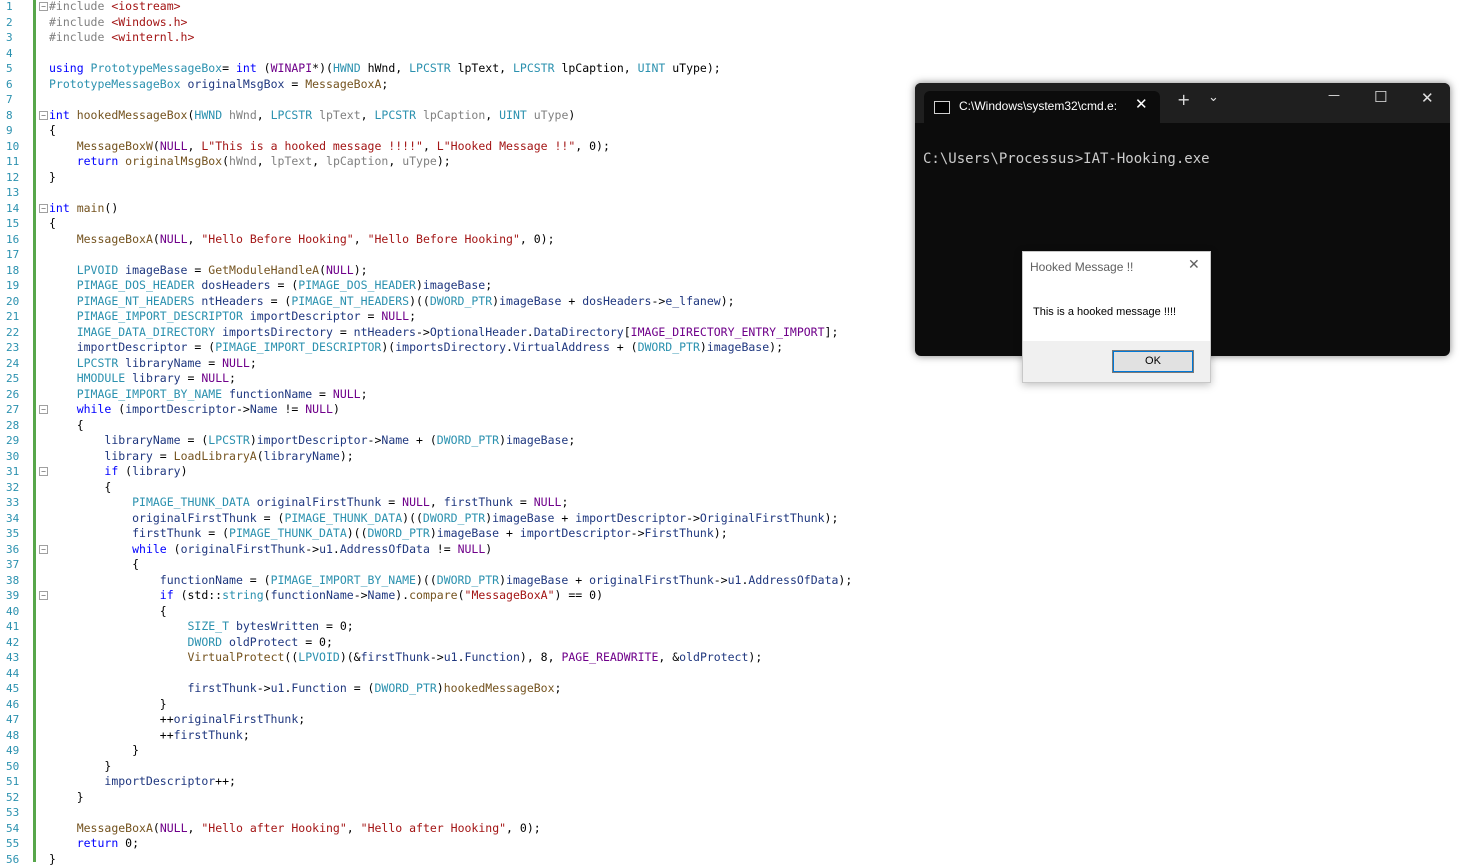  Describe the element at coordinates (153, 364) in the screenshot. I see `code-text: LPCSTR libraryName = NULL;` at that location.